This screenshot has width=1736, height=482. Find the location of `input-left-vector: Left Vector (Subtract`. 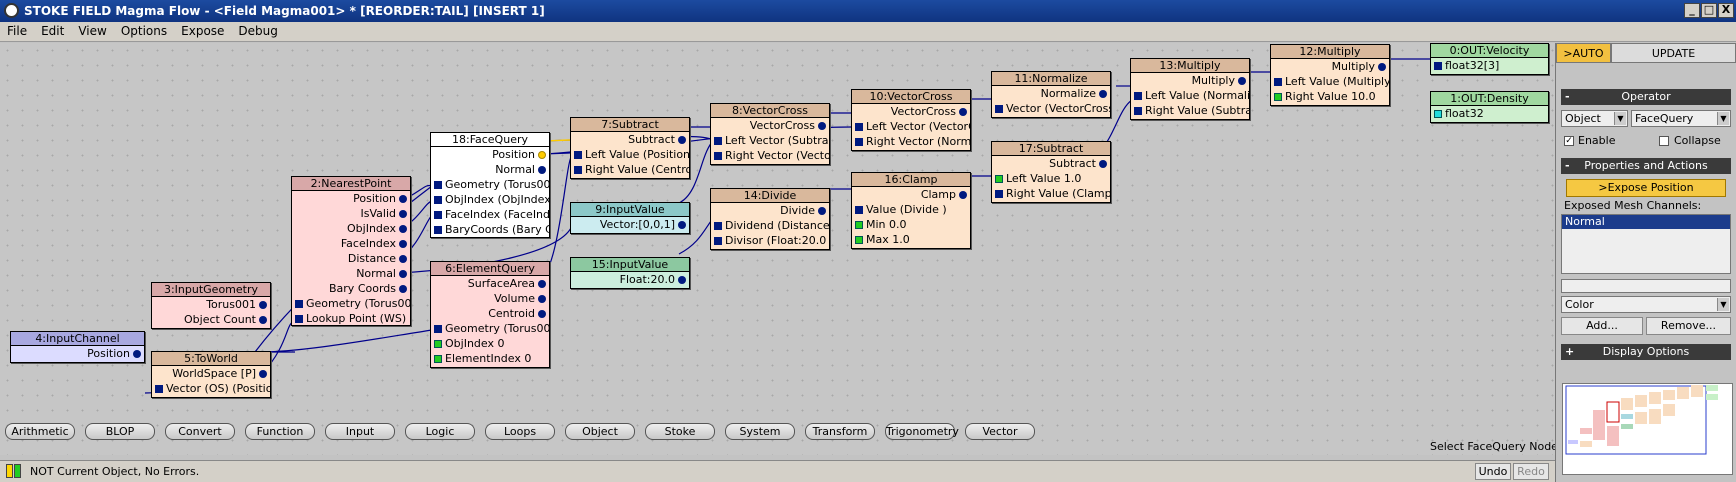

input-left-vector: Left Vector (Subtract is located at coordinates (770, 140).